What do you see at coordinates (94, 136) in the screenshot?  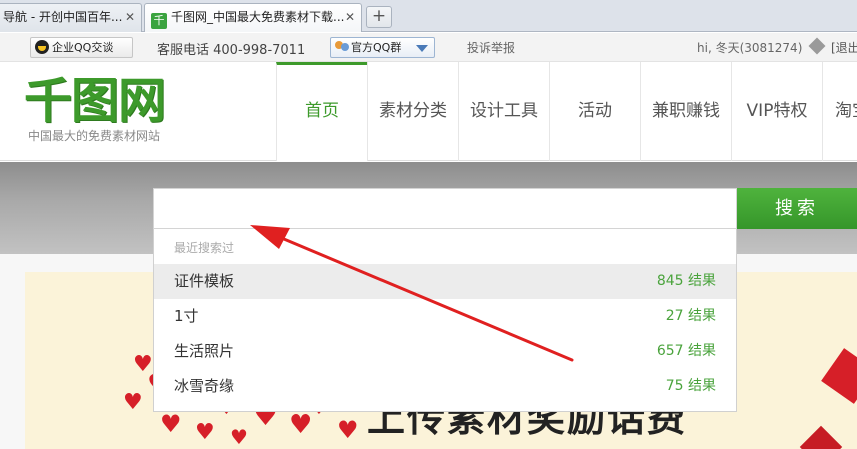 I see `site-slogan: 中国最大的免费素材网站` at bounding box center [94, 136].